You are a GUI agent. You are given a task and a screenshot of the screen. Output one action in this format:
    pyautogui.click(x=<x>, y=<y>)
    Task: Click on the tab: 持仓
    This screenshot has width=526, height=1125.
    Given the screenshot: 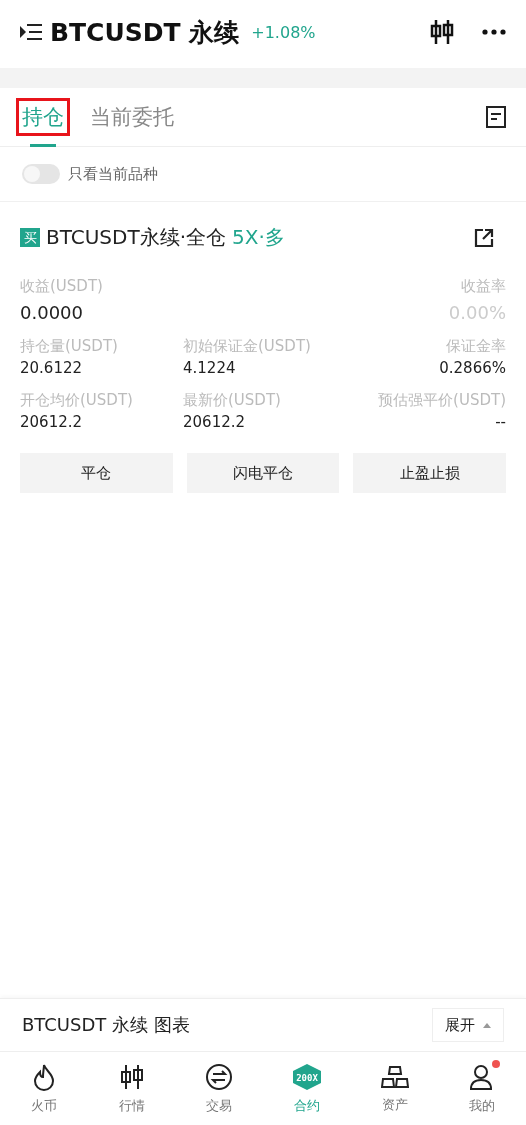 What is the action you would take?
    pyautogui.click(x=43, y=117)
    